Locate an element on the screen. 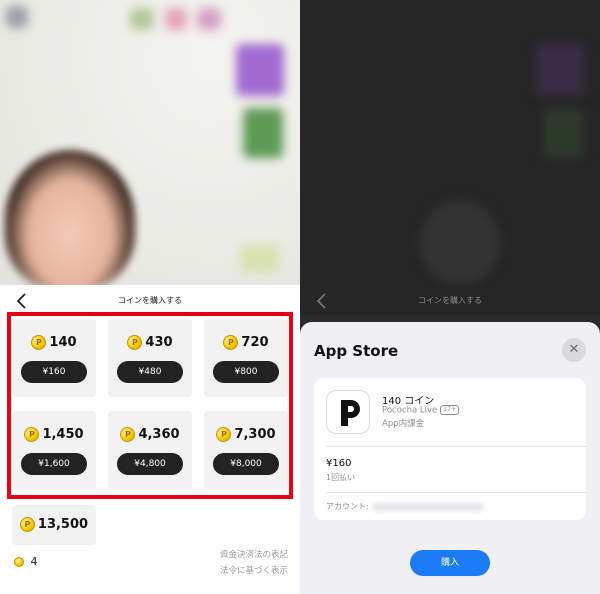  coin-package: P 7,300 ¥8,000 is located at coordinates (246, 450).